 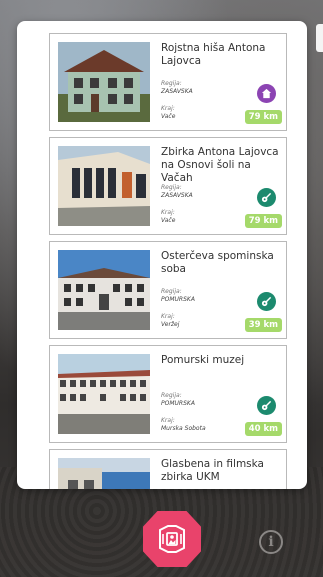 I want to click on house-icon, so click(x=266, y=93).